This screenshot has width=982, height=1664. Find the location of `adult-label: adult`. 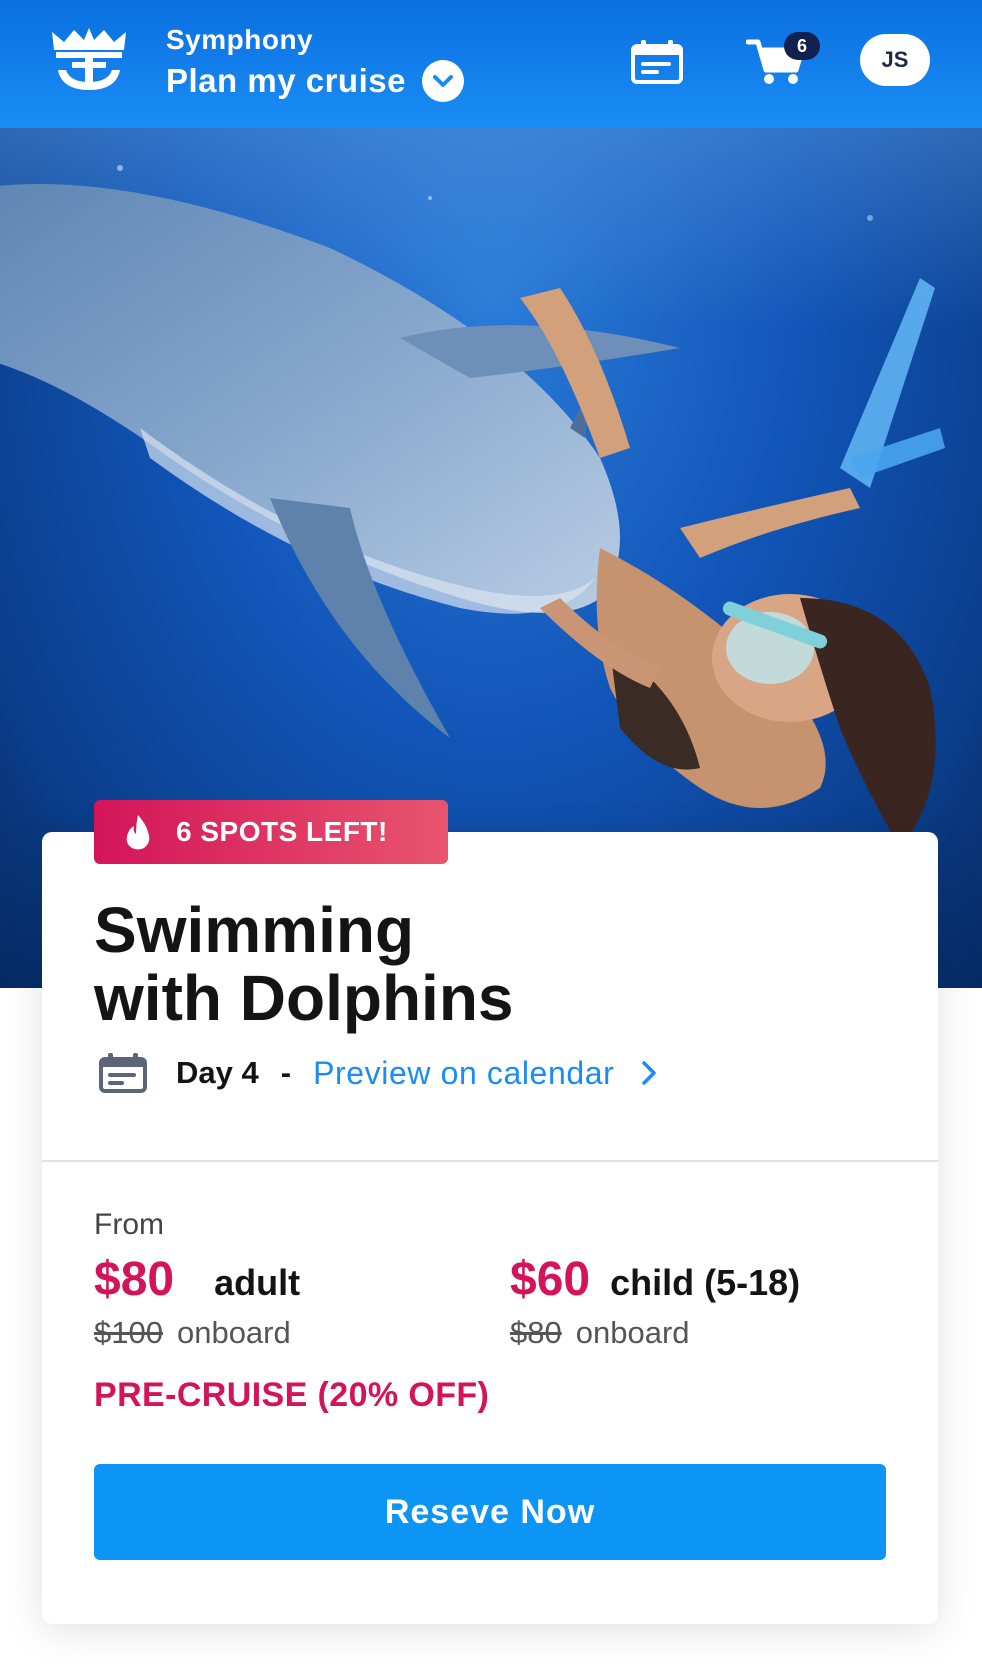

adult-label: adult is located at coordinates (257, 1282).